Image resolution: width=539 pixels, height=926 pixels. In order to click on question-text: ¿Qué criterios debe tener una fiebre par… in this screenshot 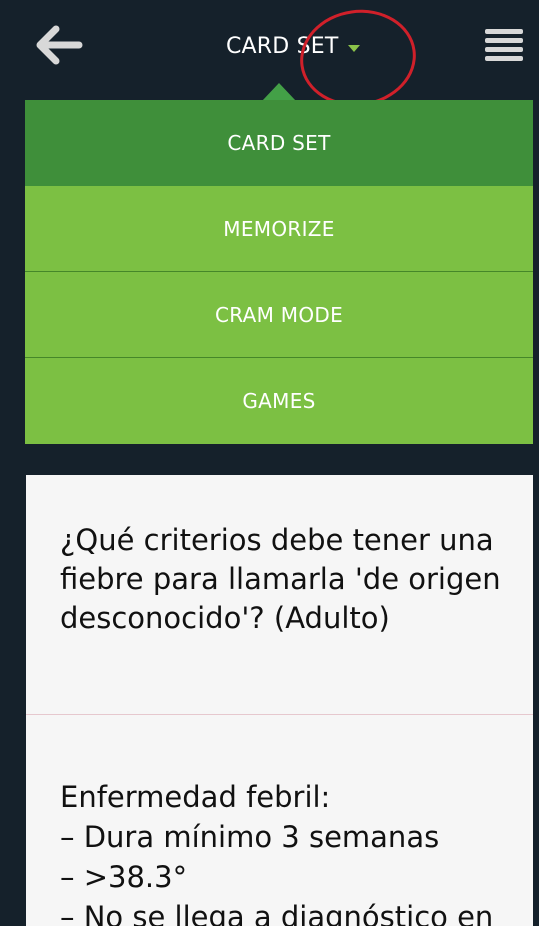, I will do `click(280, 579)`.